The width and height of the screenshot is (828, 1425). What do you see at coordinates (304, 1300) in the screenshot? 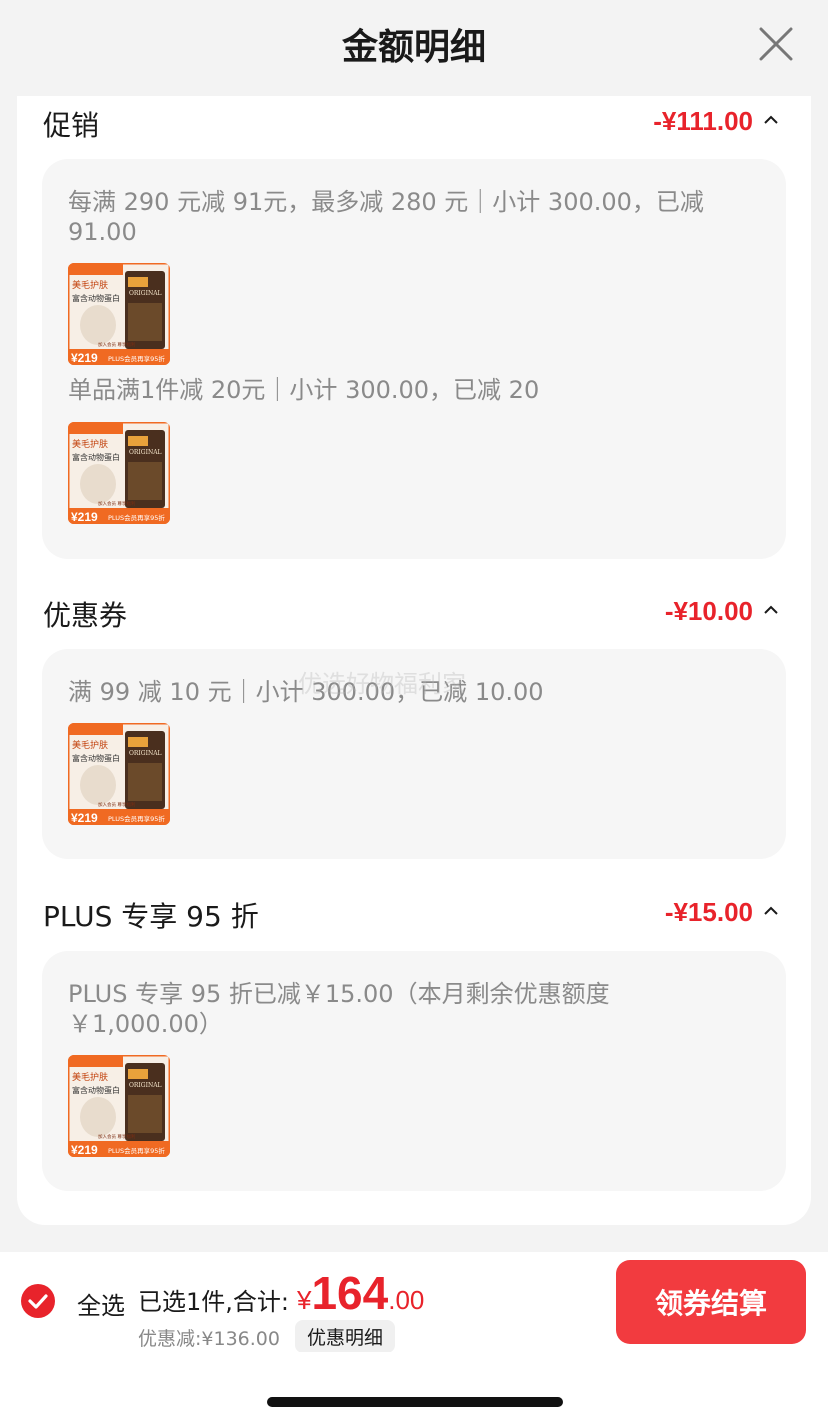
I see `currency-symbol: ¥` at bounding box center [304, 1300].